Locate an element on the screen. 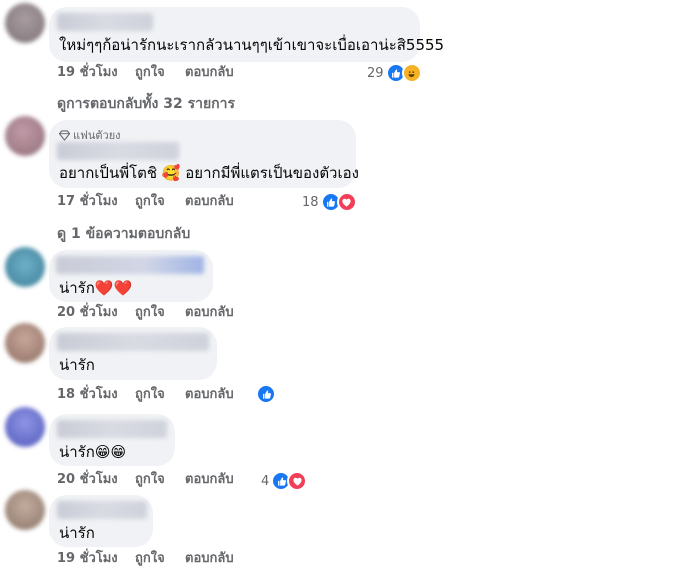 The image size is (689, 571). comment-actions: 17 ชั่วโมง ถูกใจ ตอบกลับ is located at coordinates (145, 202).